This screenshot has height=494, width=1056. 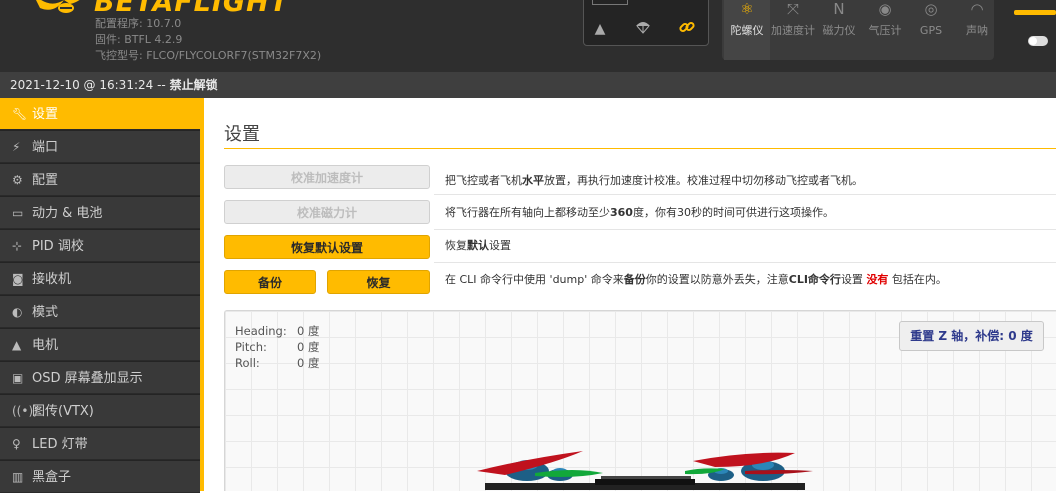 What do you see at coordinates (639, 212) in the screenshot?
I see `calibrate-mag-description: 将飞行器在所有轴向上都移动至少360度，你有30秒的时间可供进行这项操作。` at bounding box center [639, 212].